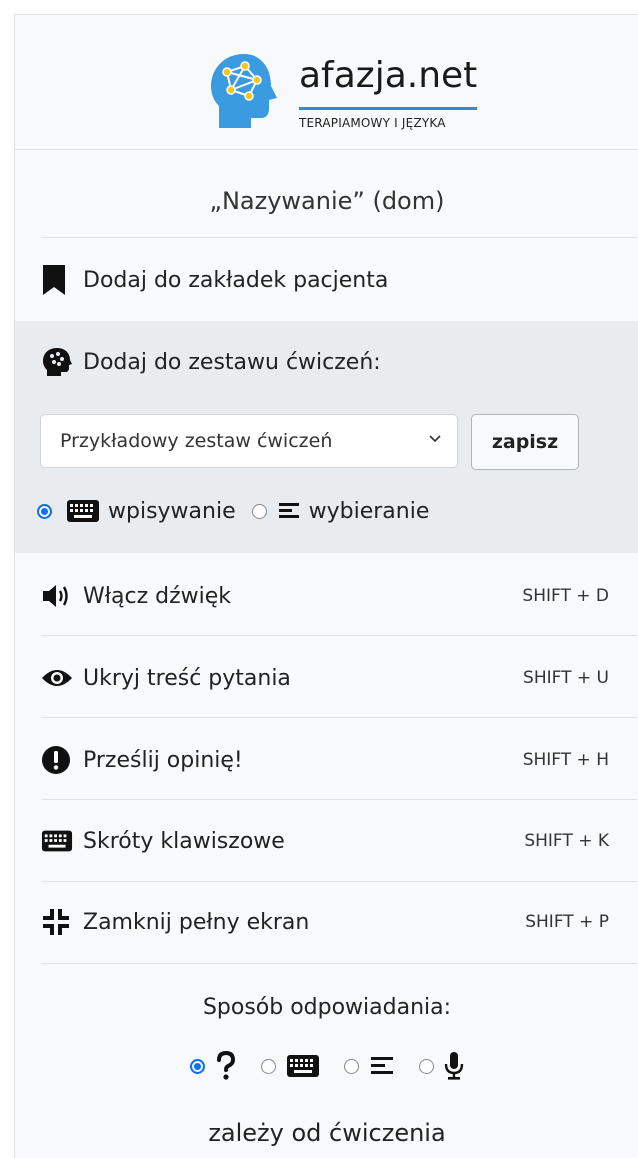 The image size is (638, 1158). What do you see at coordinates (57, 362) in the screenshot?
I see `brain-head-icon` at bounding box center [57, 362].